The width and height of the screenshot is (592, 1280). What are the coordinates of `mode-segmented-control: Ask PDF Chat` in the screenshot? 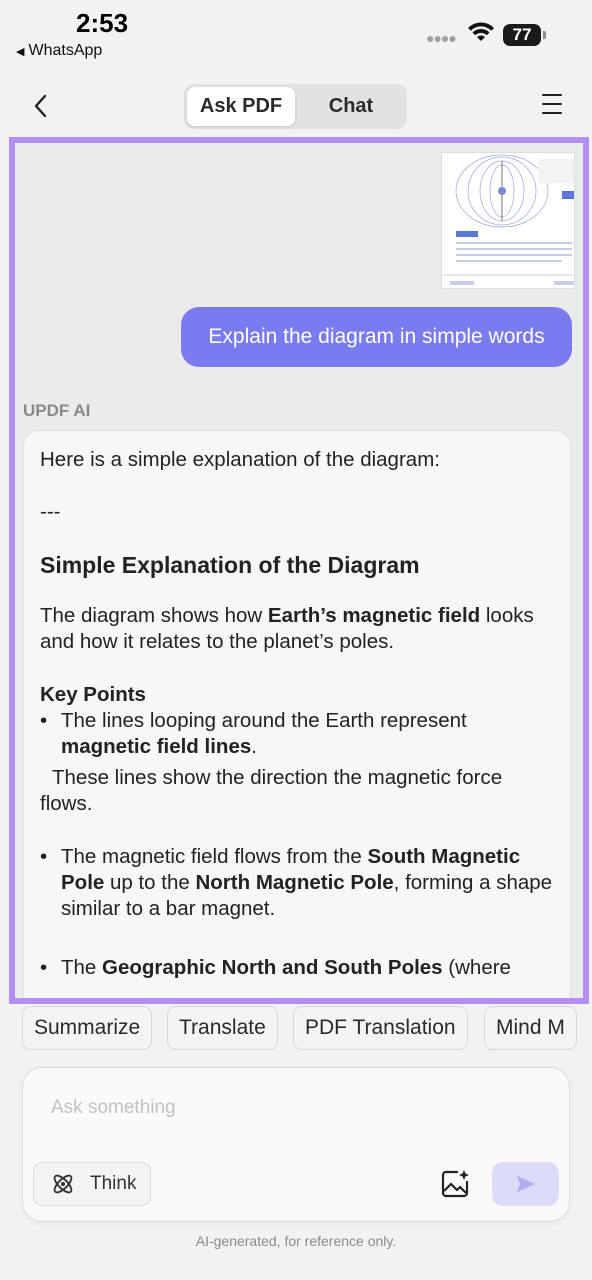 It's located at (295, 106).